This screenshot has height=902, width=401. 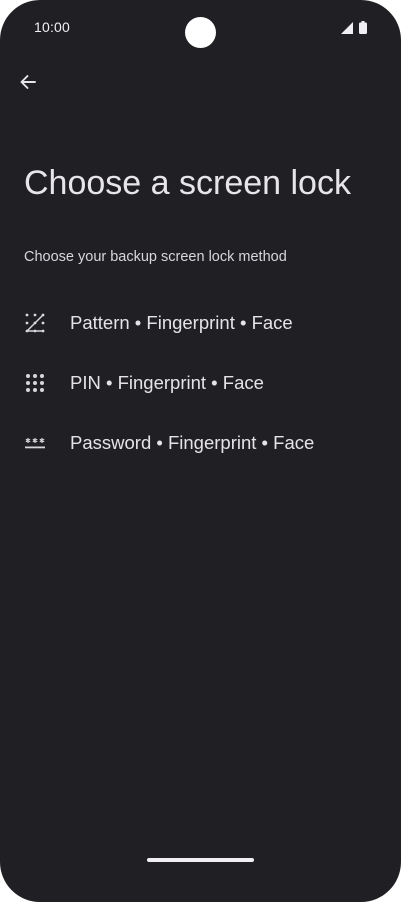 I want to click on option-password: Password • Fingerprint • Face, so click(x=200, y=443).